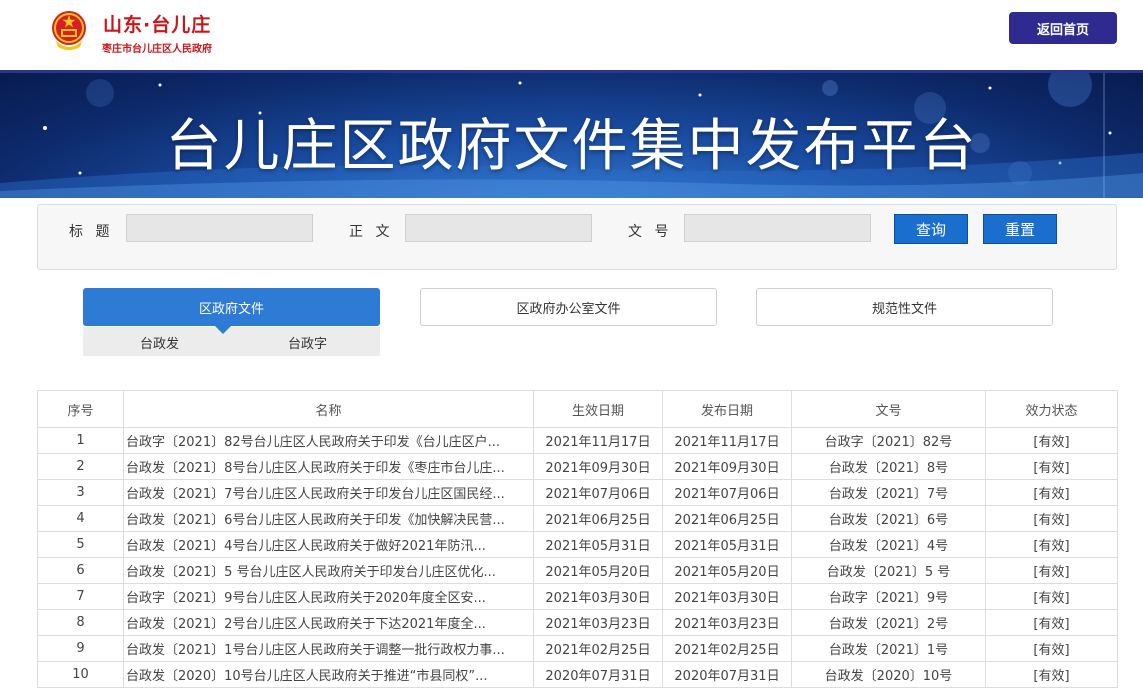 The width and height of the screenshot is (1143, 688). What do you see at coordinates (888, 518) in the screenshot?
I see `doc-number: 台政发〔2021〕6号` at bounding box center [888, 518].